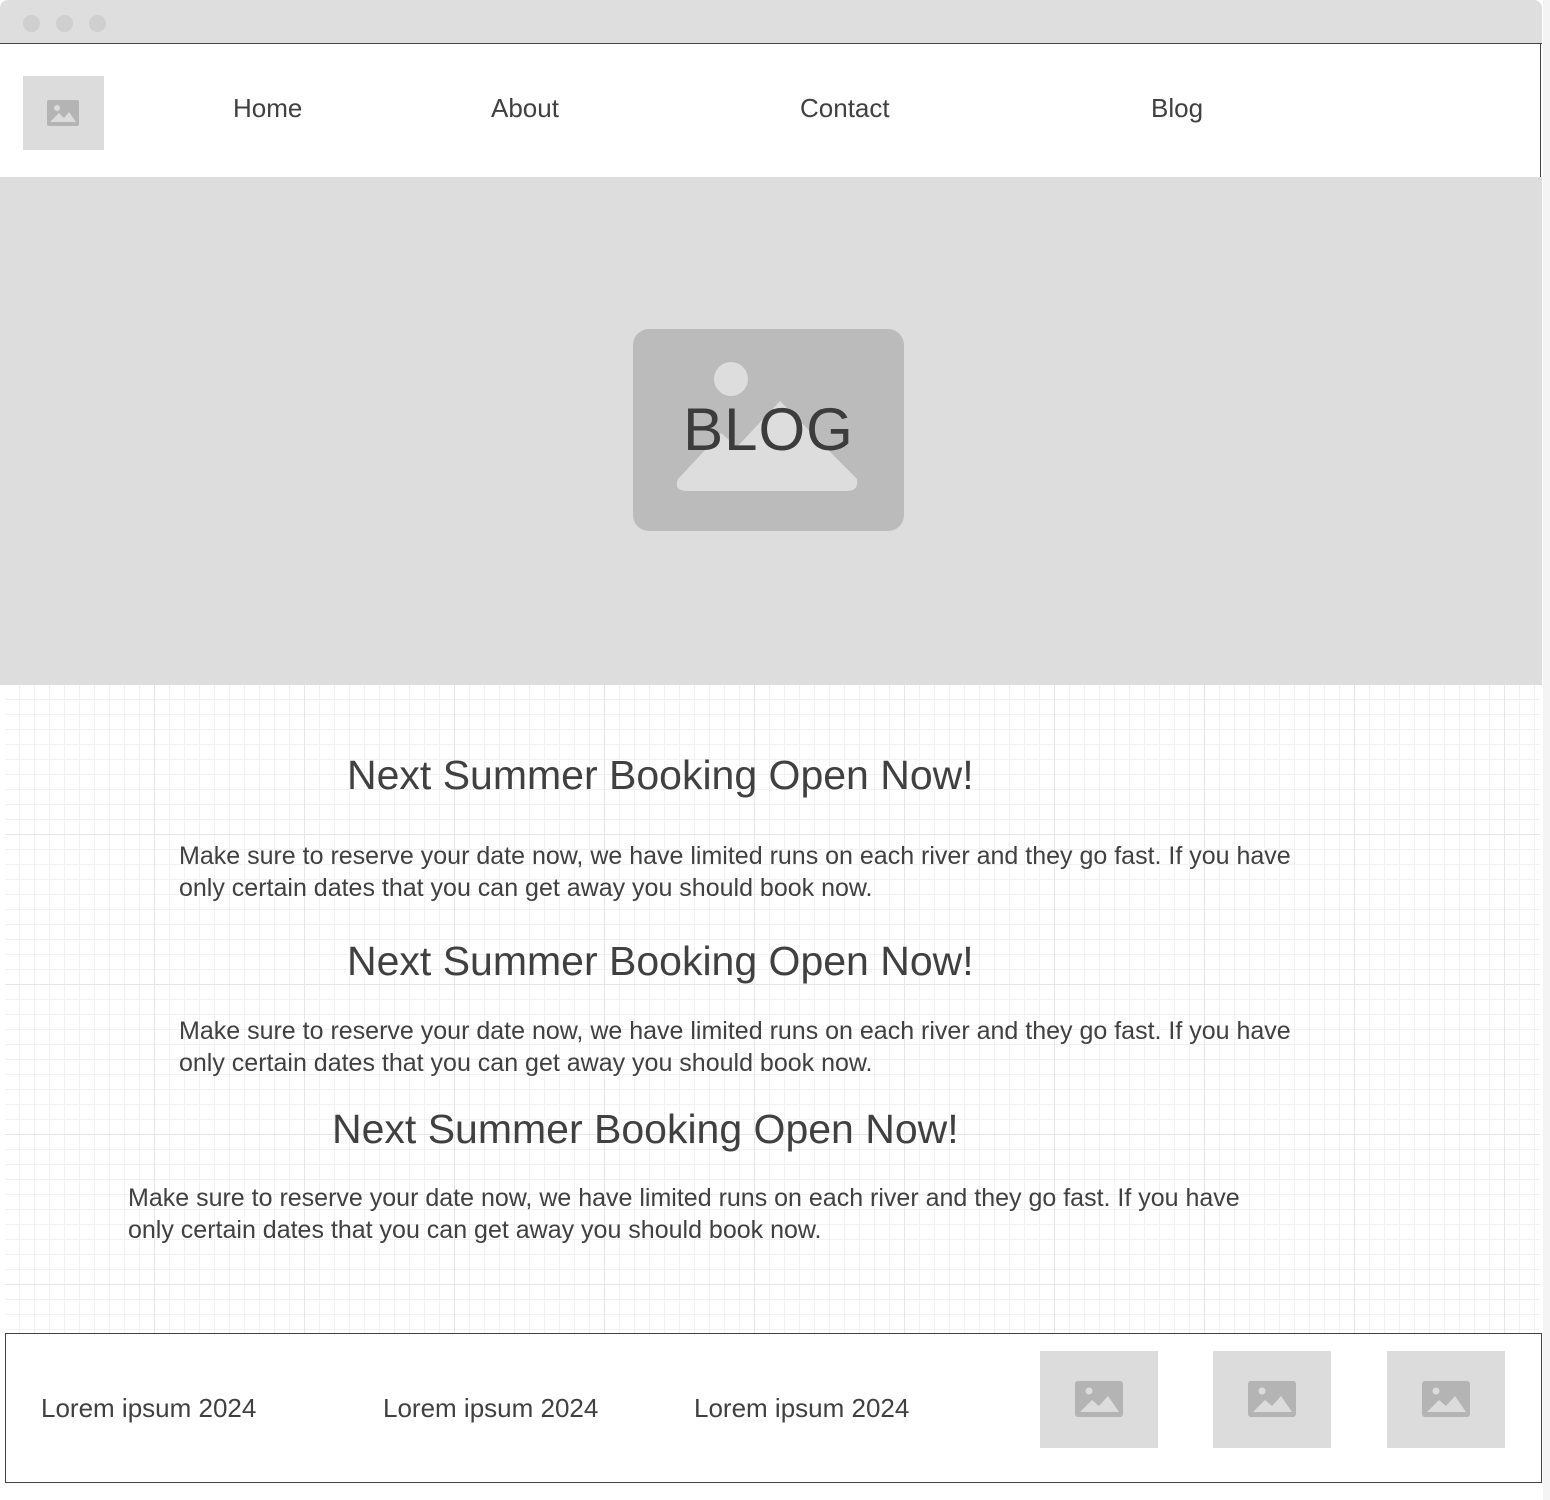 The height and width of the screenshot is (1500, 1550). Describe the element at coordinates (845, 108) in the screenshot. I see `nav-contact-link: Contact` at that location.